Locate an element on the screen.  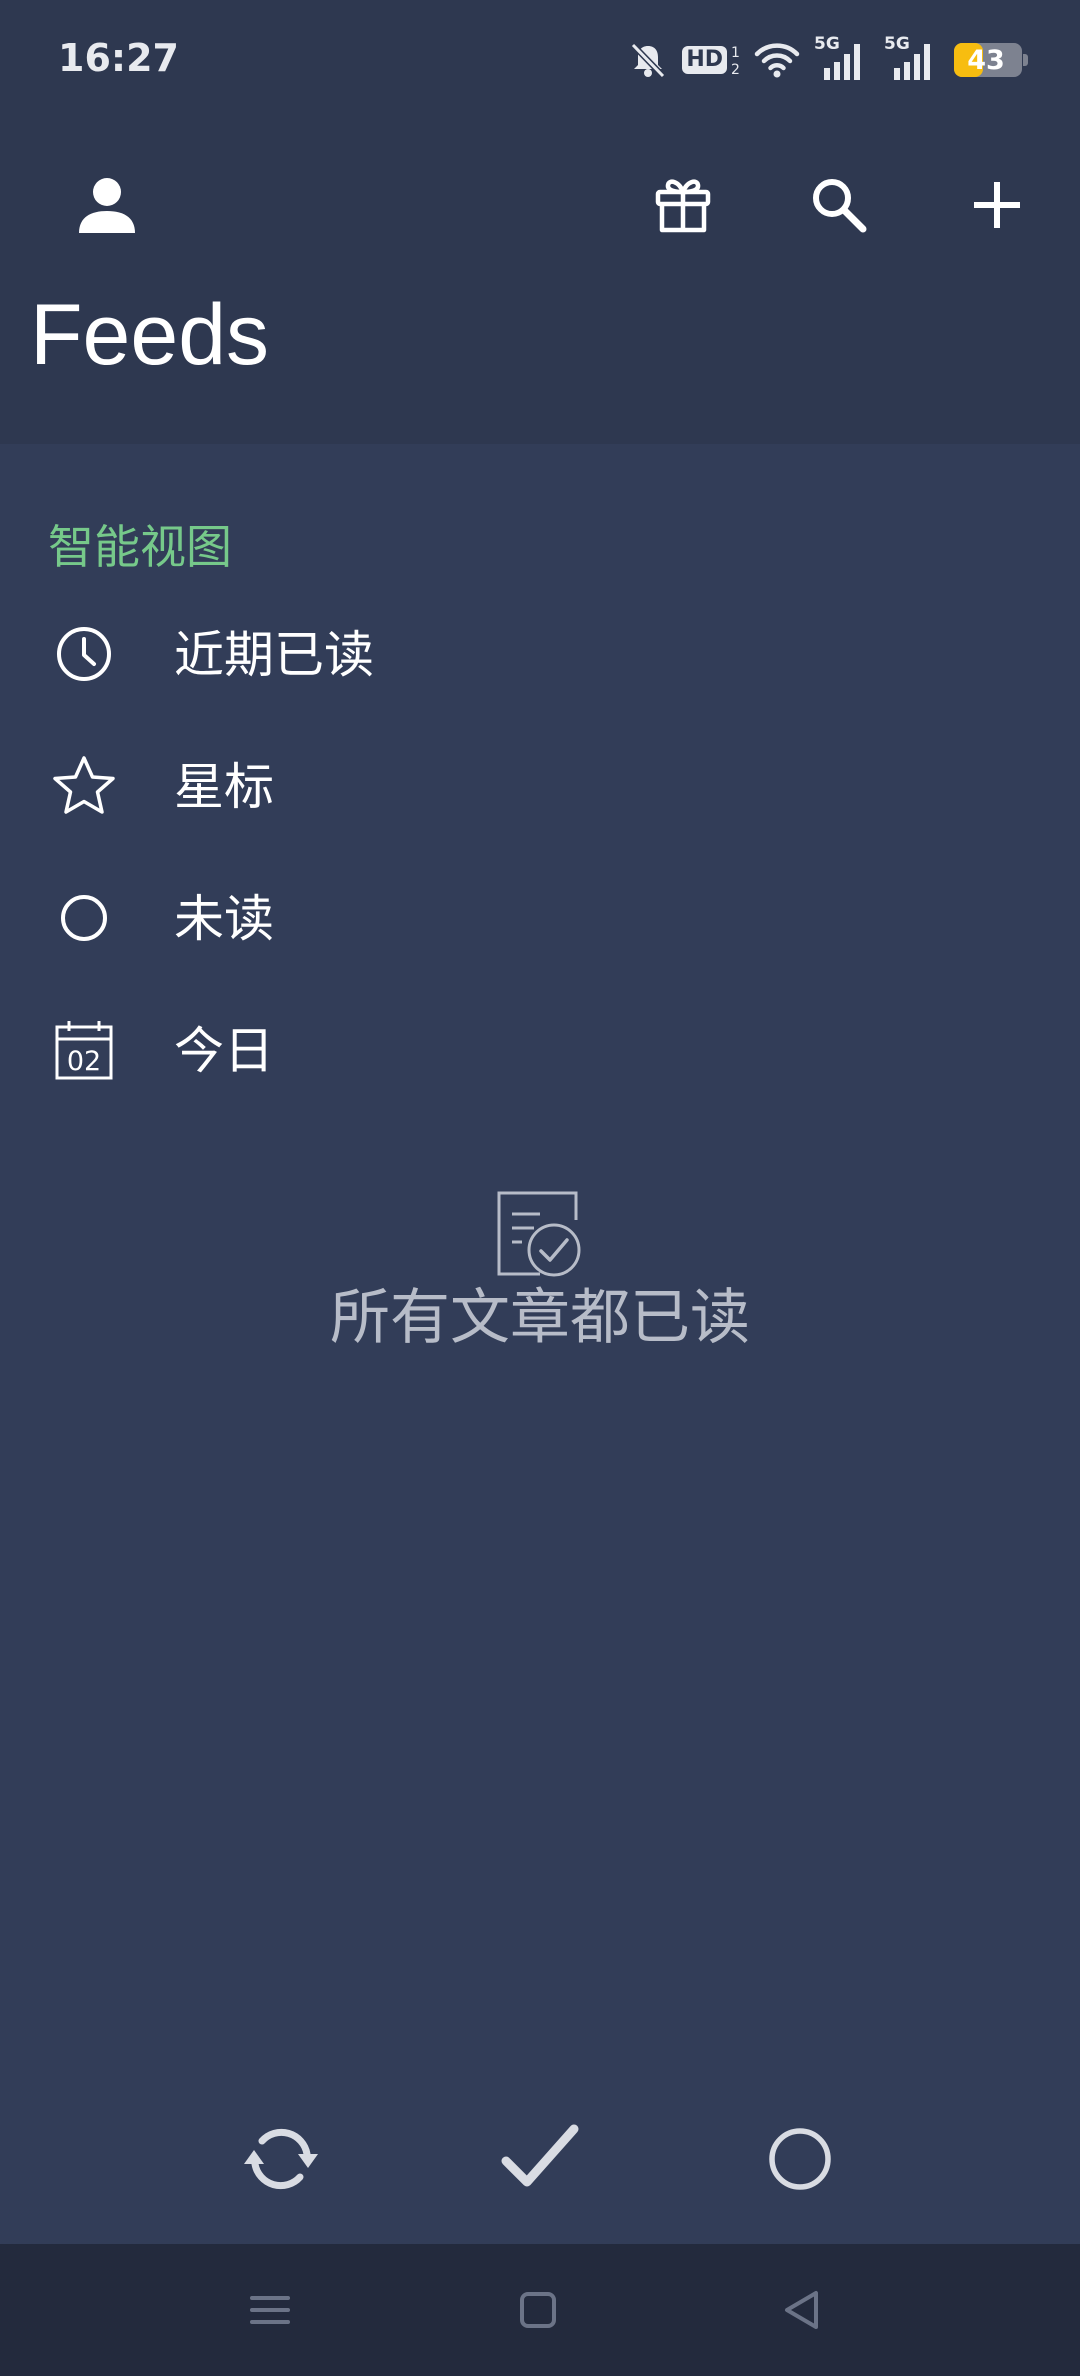
menu-icon is located at coordinates (270, 2310).